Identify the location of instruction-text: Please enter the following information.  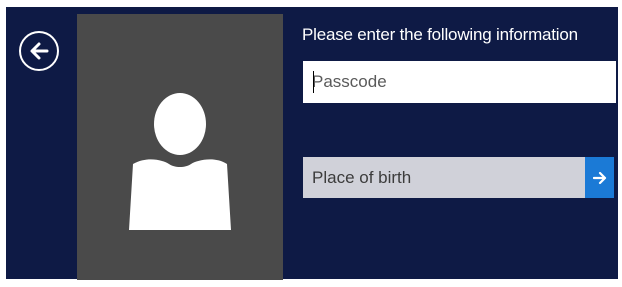
(440, 34).